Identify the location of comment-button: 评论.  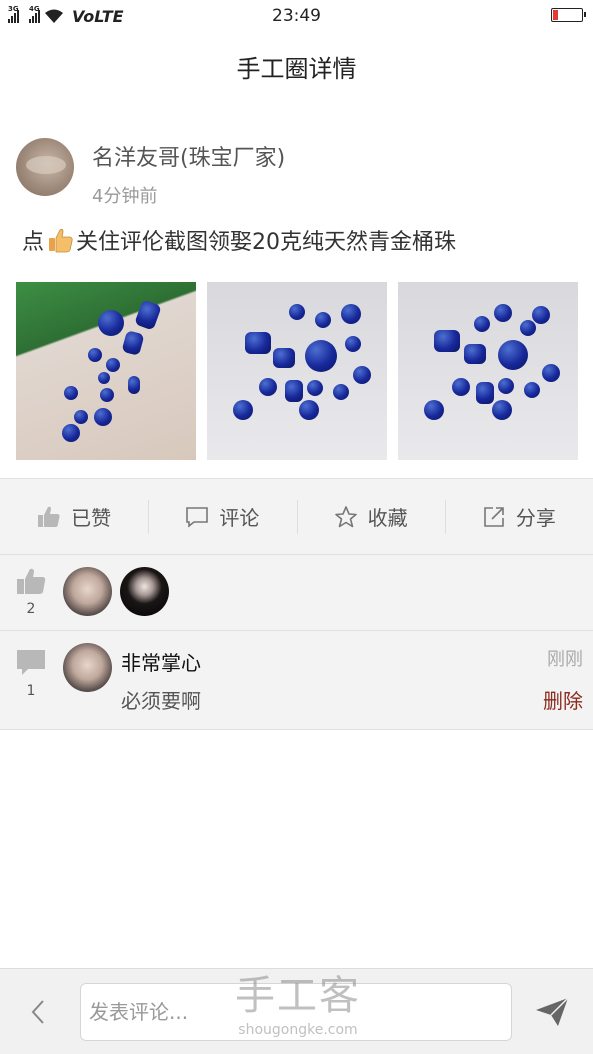
(222, 517).